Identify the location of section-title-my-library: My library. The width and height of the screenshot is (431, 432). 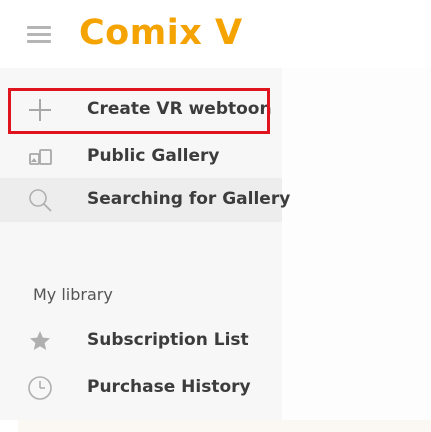
(73, 294).